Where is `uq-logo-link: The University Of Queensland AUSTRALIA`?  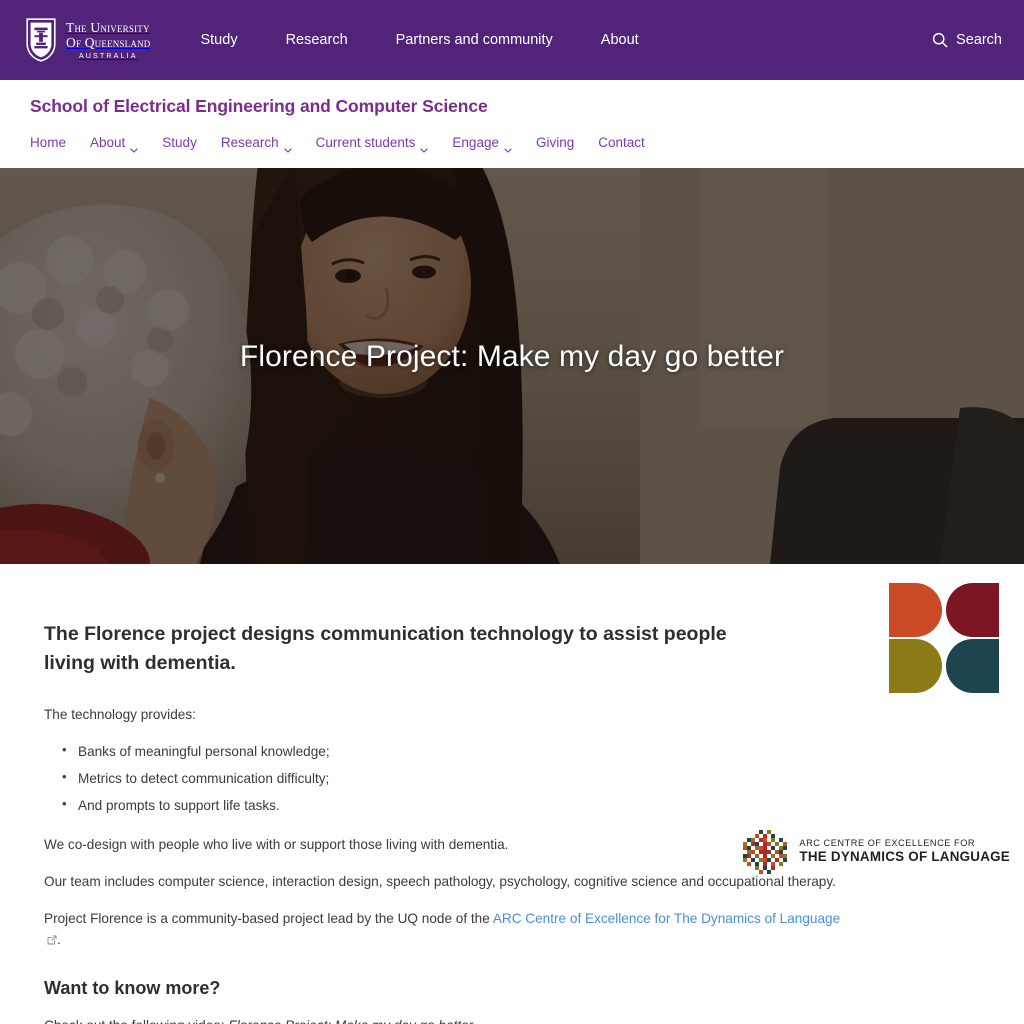
uq-logo-link: The University Of Queensland AUSTRALIA is located at coordinates (88, 40).